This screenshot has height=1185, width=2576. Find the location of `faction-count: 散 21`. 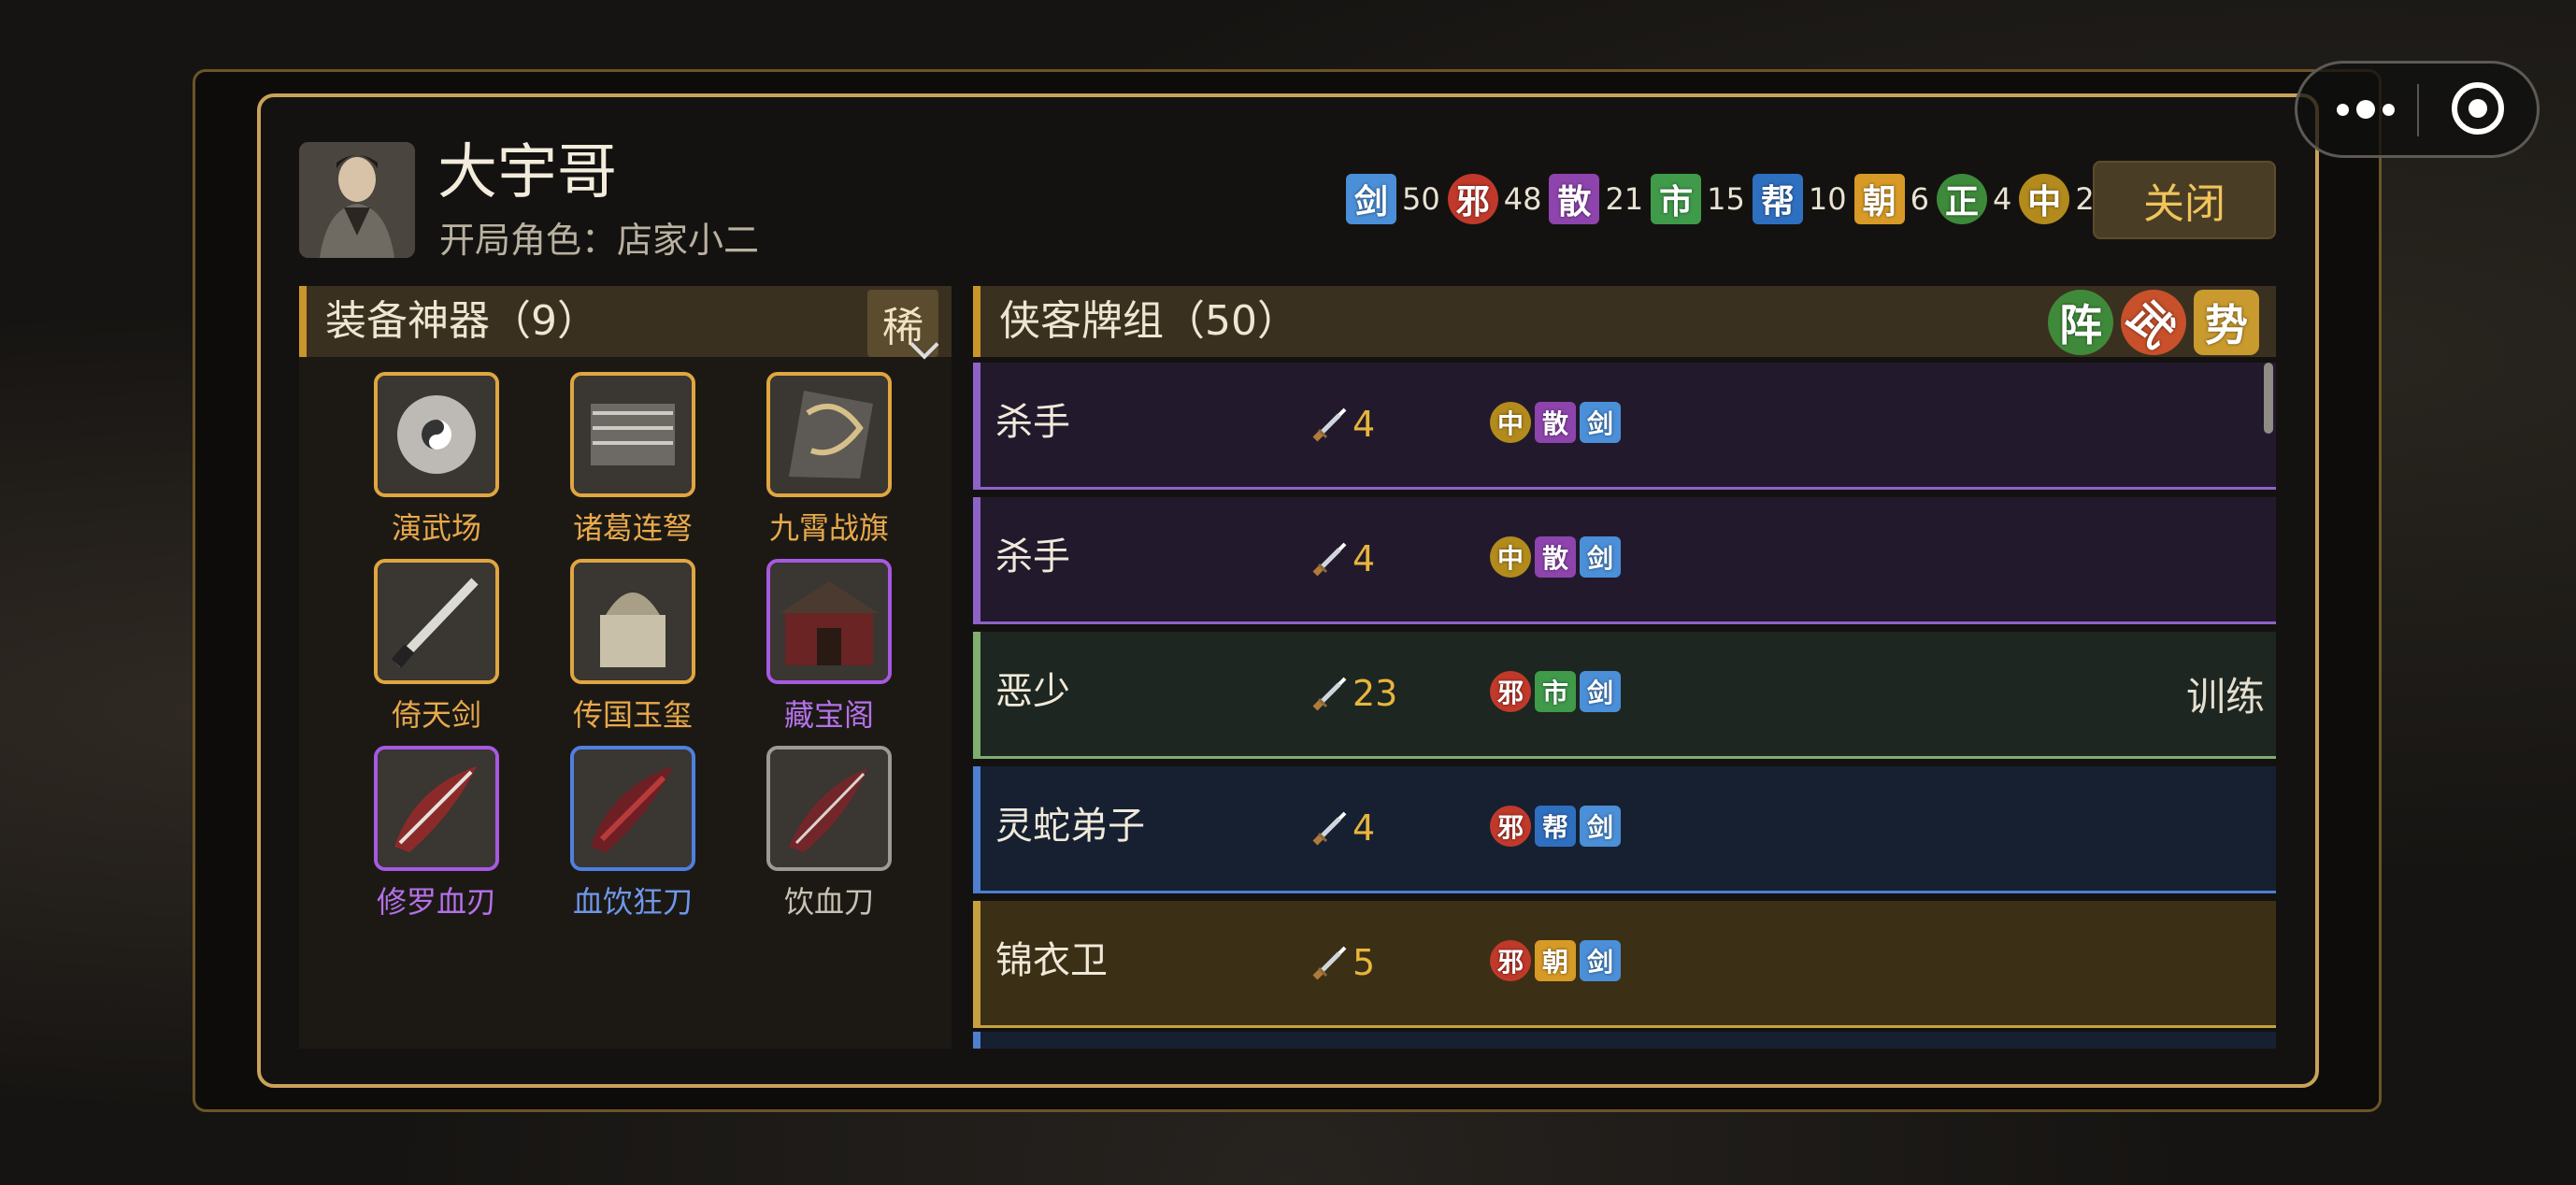

faction-count: 散 21 is located at coordinates (1596, 199).